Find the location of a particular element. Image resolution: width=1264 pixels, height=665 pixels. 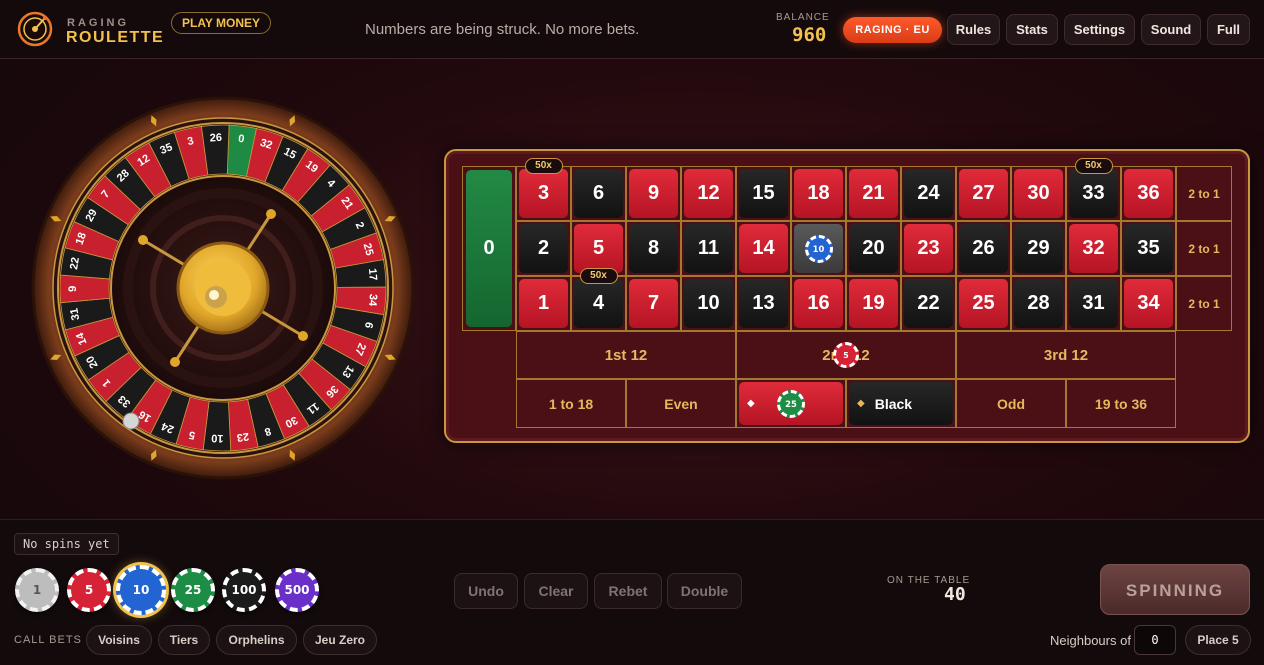

dozen-bet-3: 3rd 12 is located at coordinates (1066, 355).